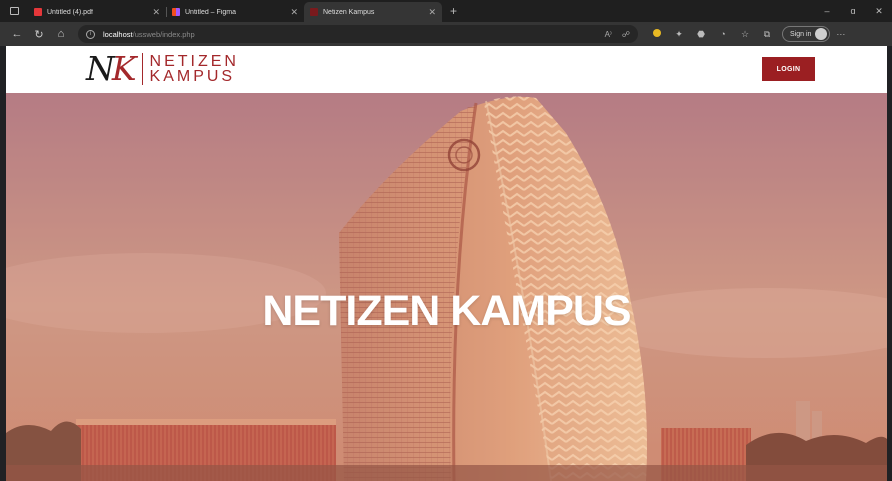  I want to click on browser-essentials-icon: ◔, so click(723, 34).